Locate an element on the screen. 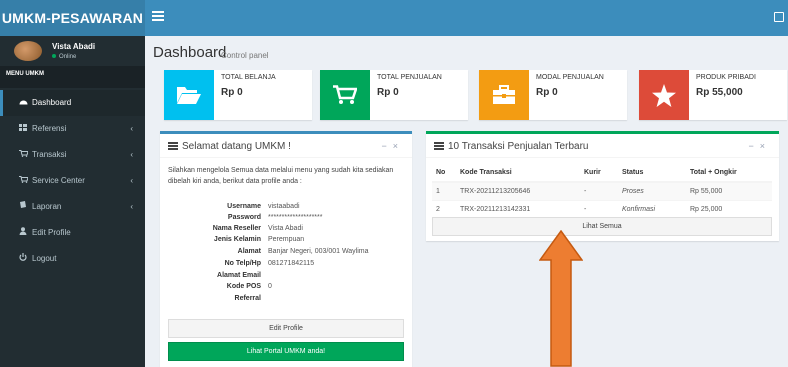 Image resolution: width=788 pixels, height=367 pixels. sidebar-item-label: Laporan is located at coordinates (47, 206).